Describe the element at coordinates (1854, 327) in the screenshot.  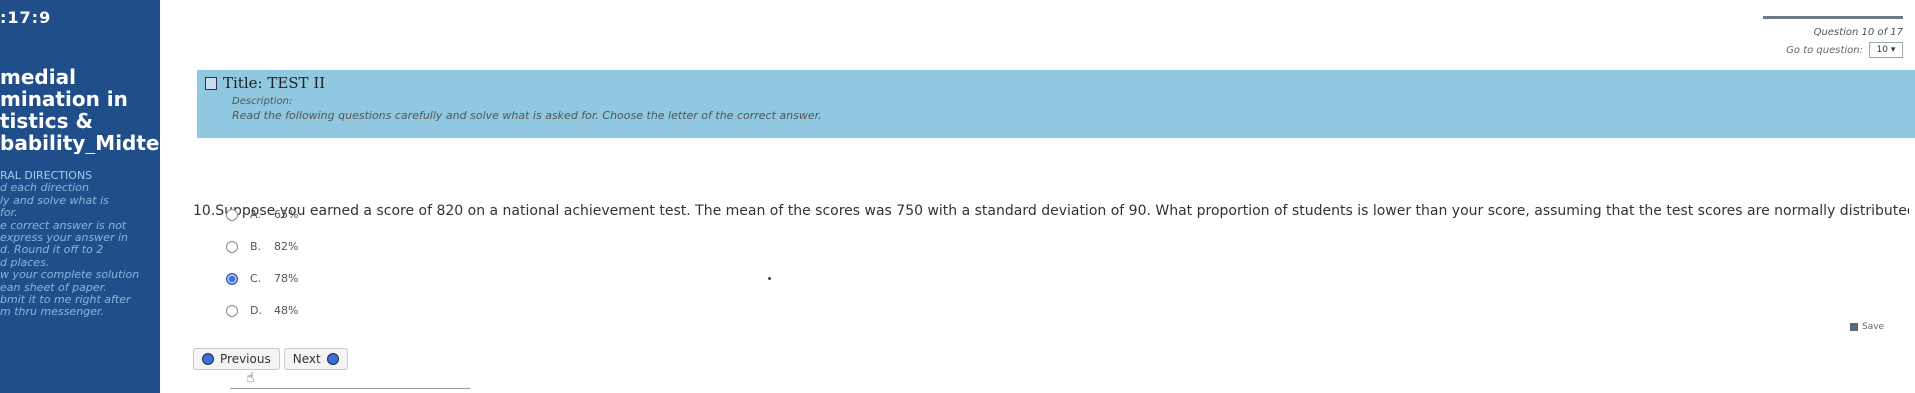
I see `save-icon` at that location.